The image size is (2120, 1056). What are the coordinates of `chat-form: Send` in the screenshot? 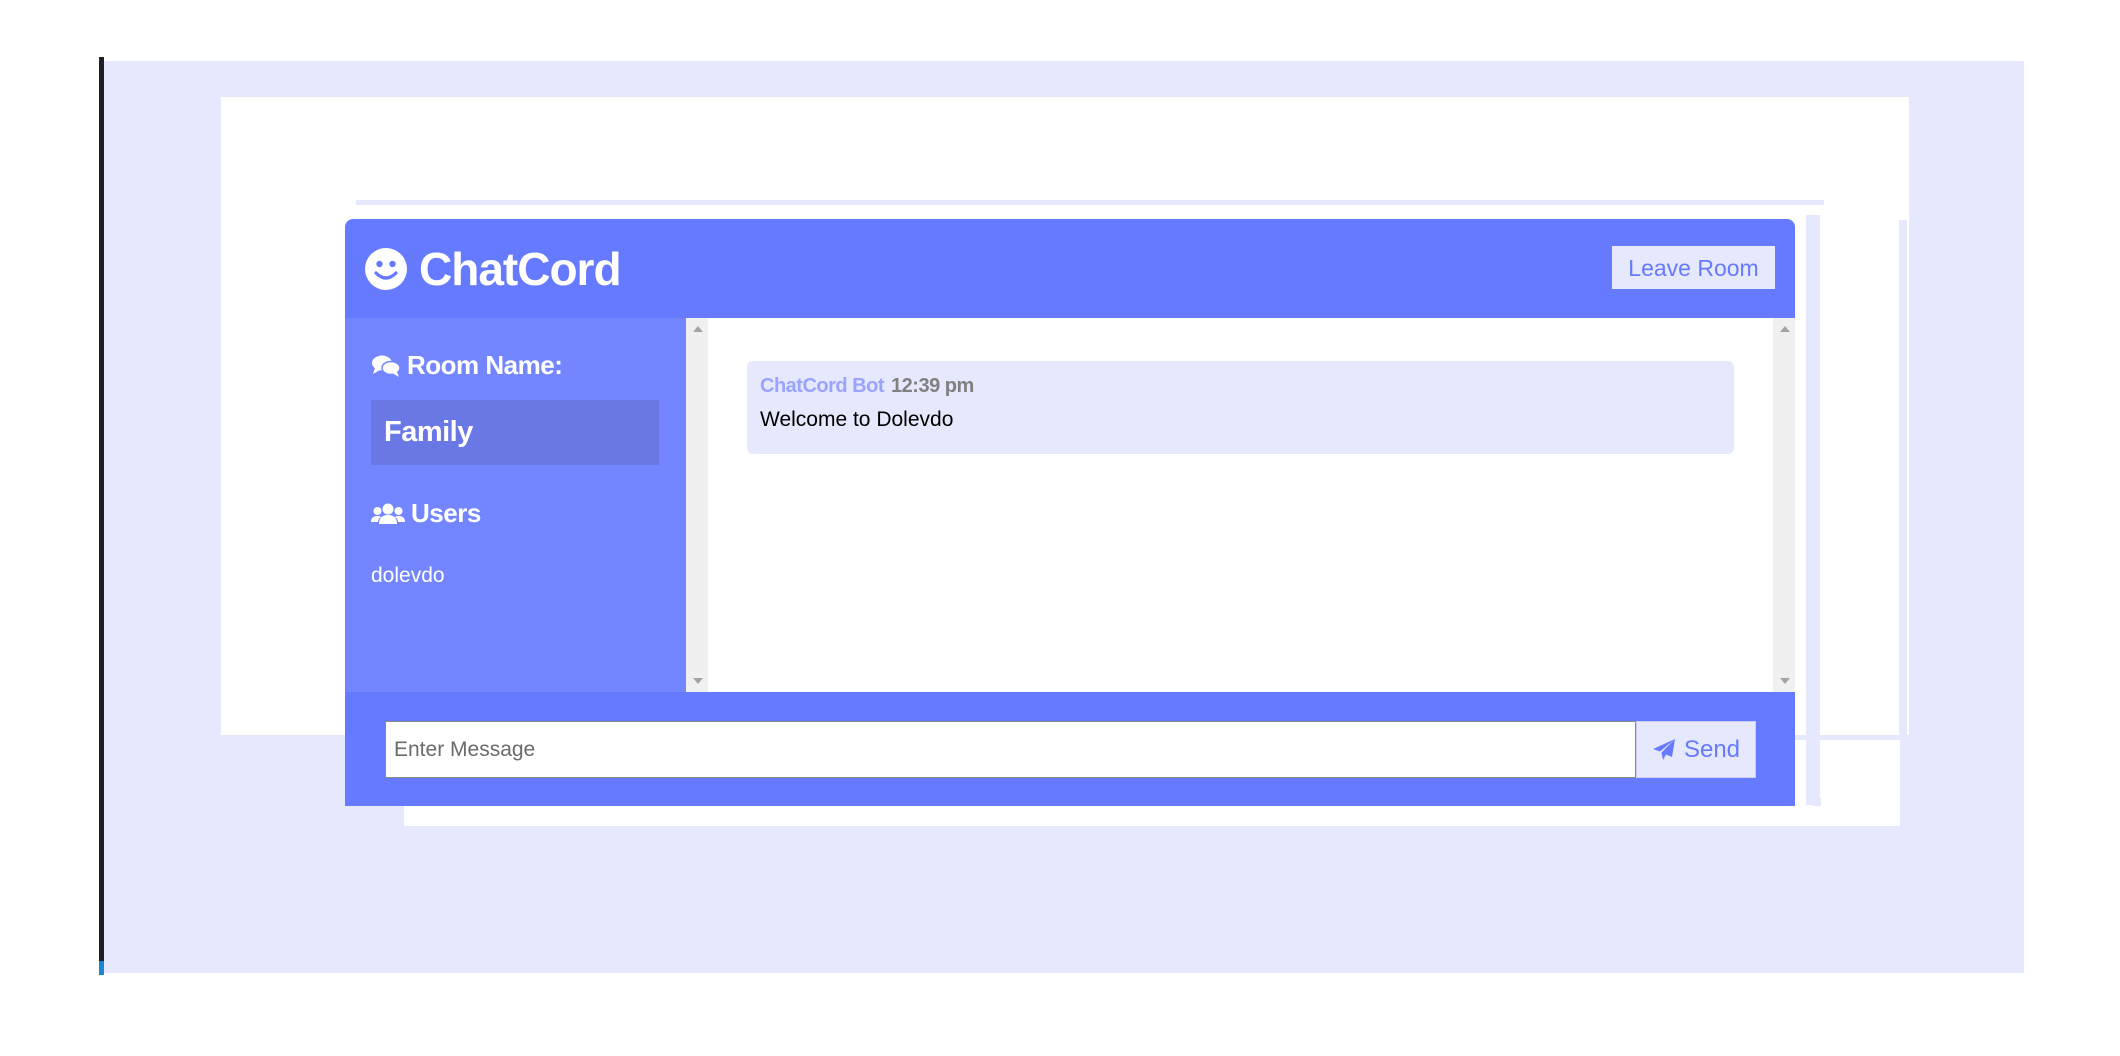 It's located at (1070, 749).